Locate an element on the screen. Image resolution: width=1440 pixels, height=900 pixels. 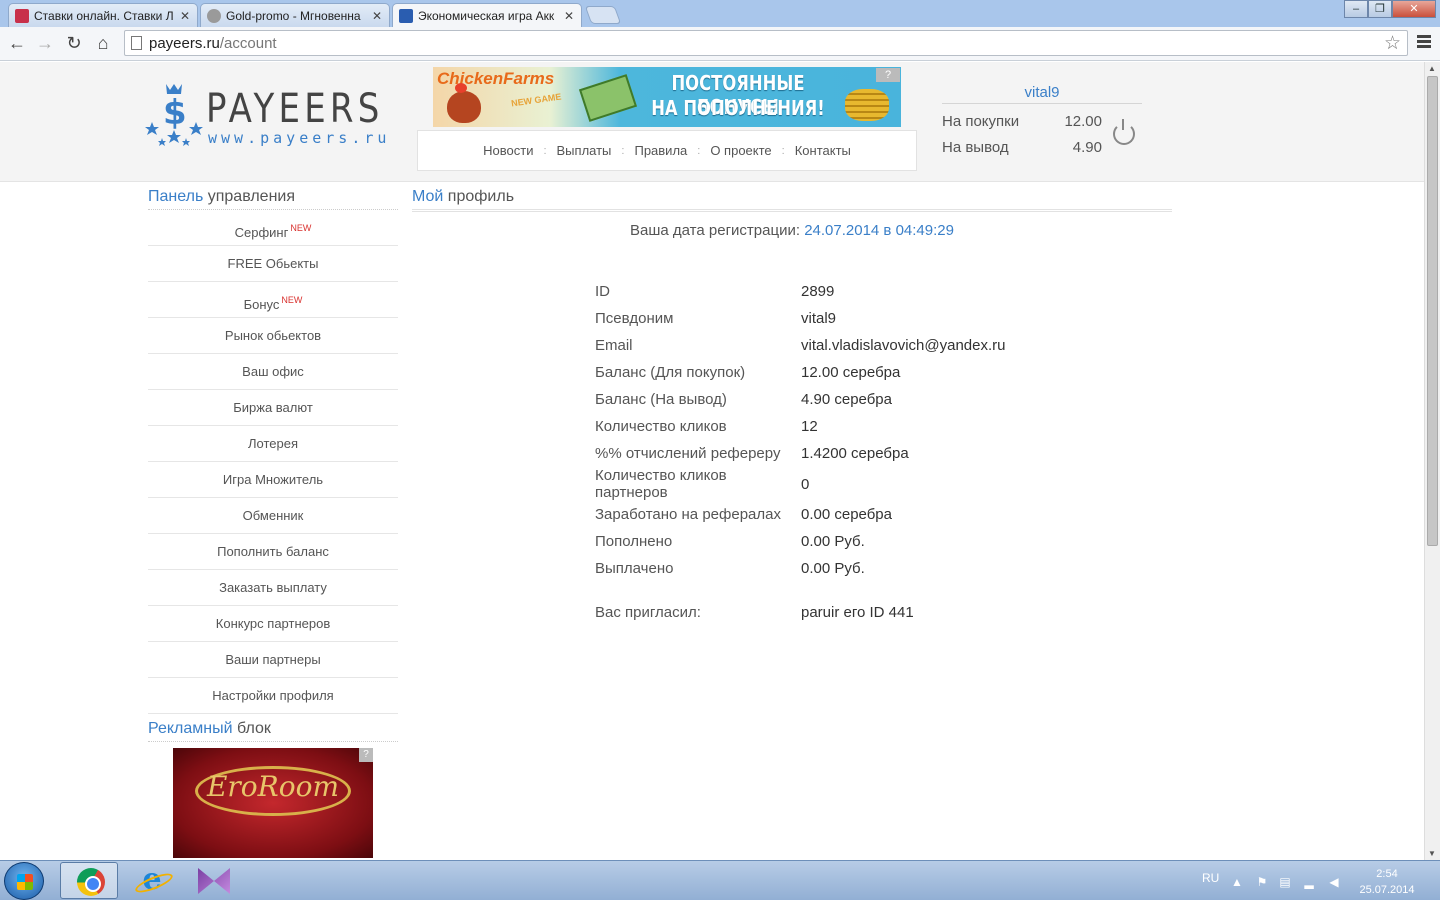
sidebar-item-partner-contest: Конкурс партнеров is located at coordinates (273, 624).